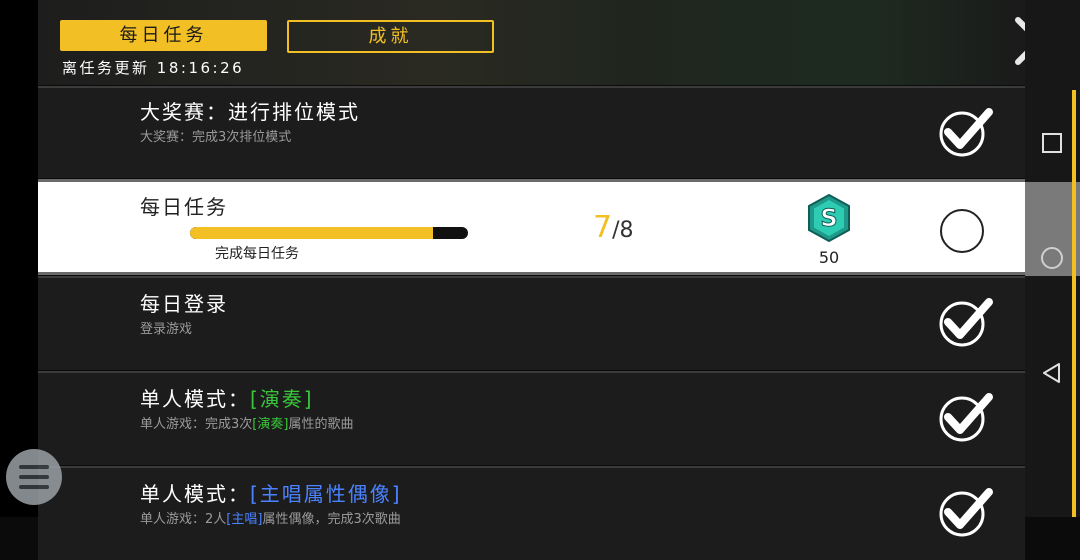 The width and height of the screenshot is (1080, 560). Describe the element at coordinates (106, 68) in the screenshot. I see `refresh-label: 离任务更新` at that location.